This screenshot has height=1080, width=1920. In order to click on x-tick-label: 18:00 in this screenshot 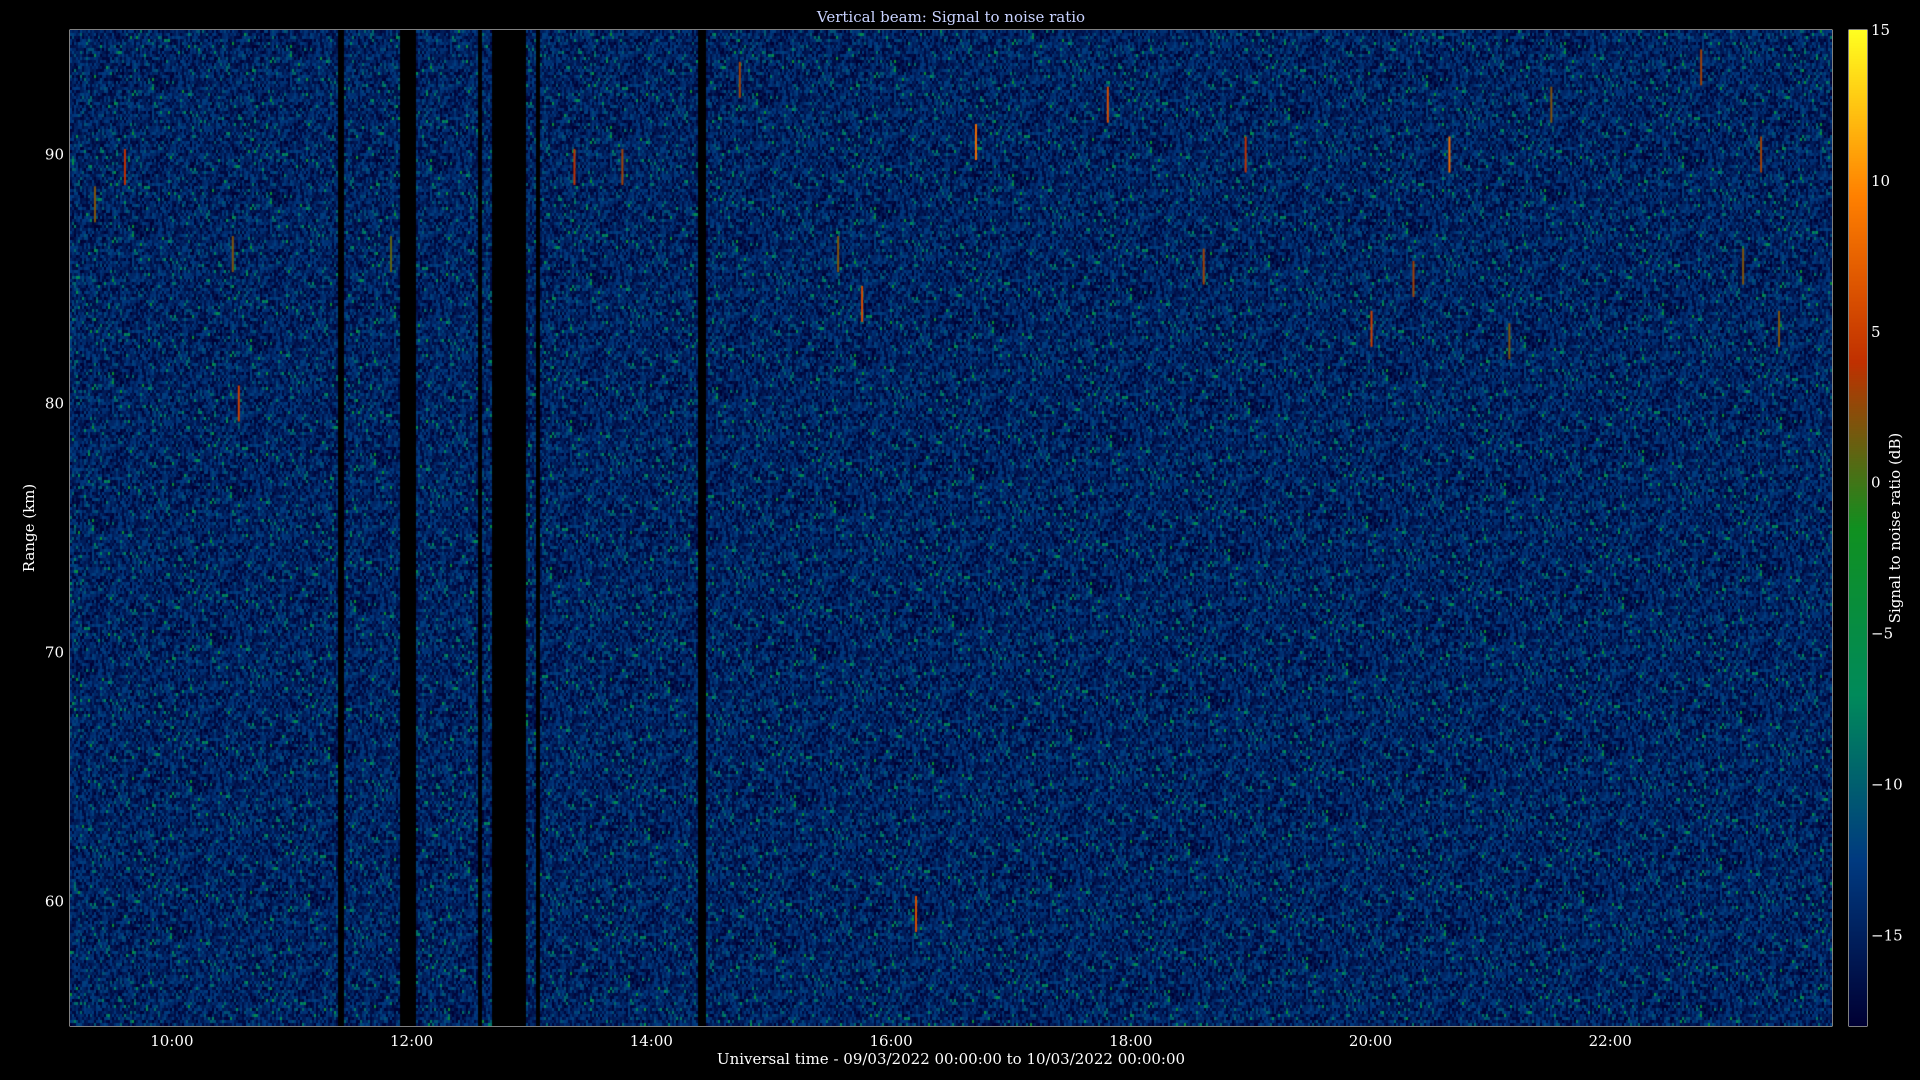, I will do `click(1130, 1041)`.